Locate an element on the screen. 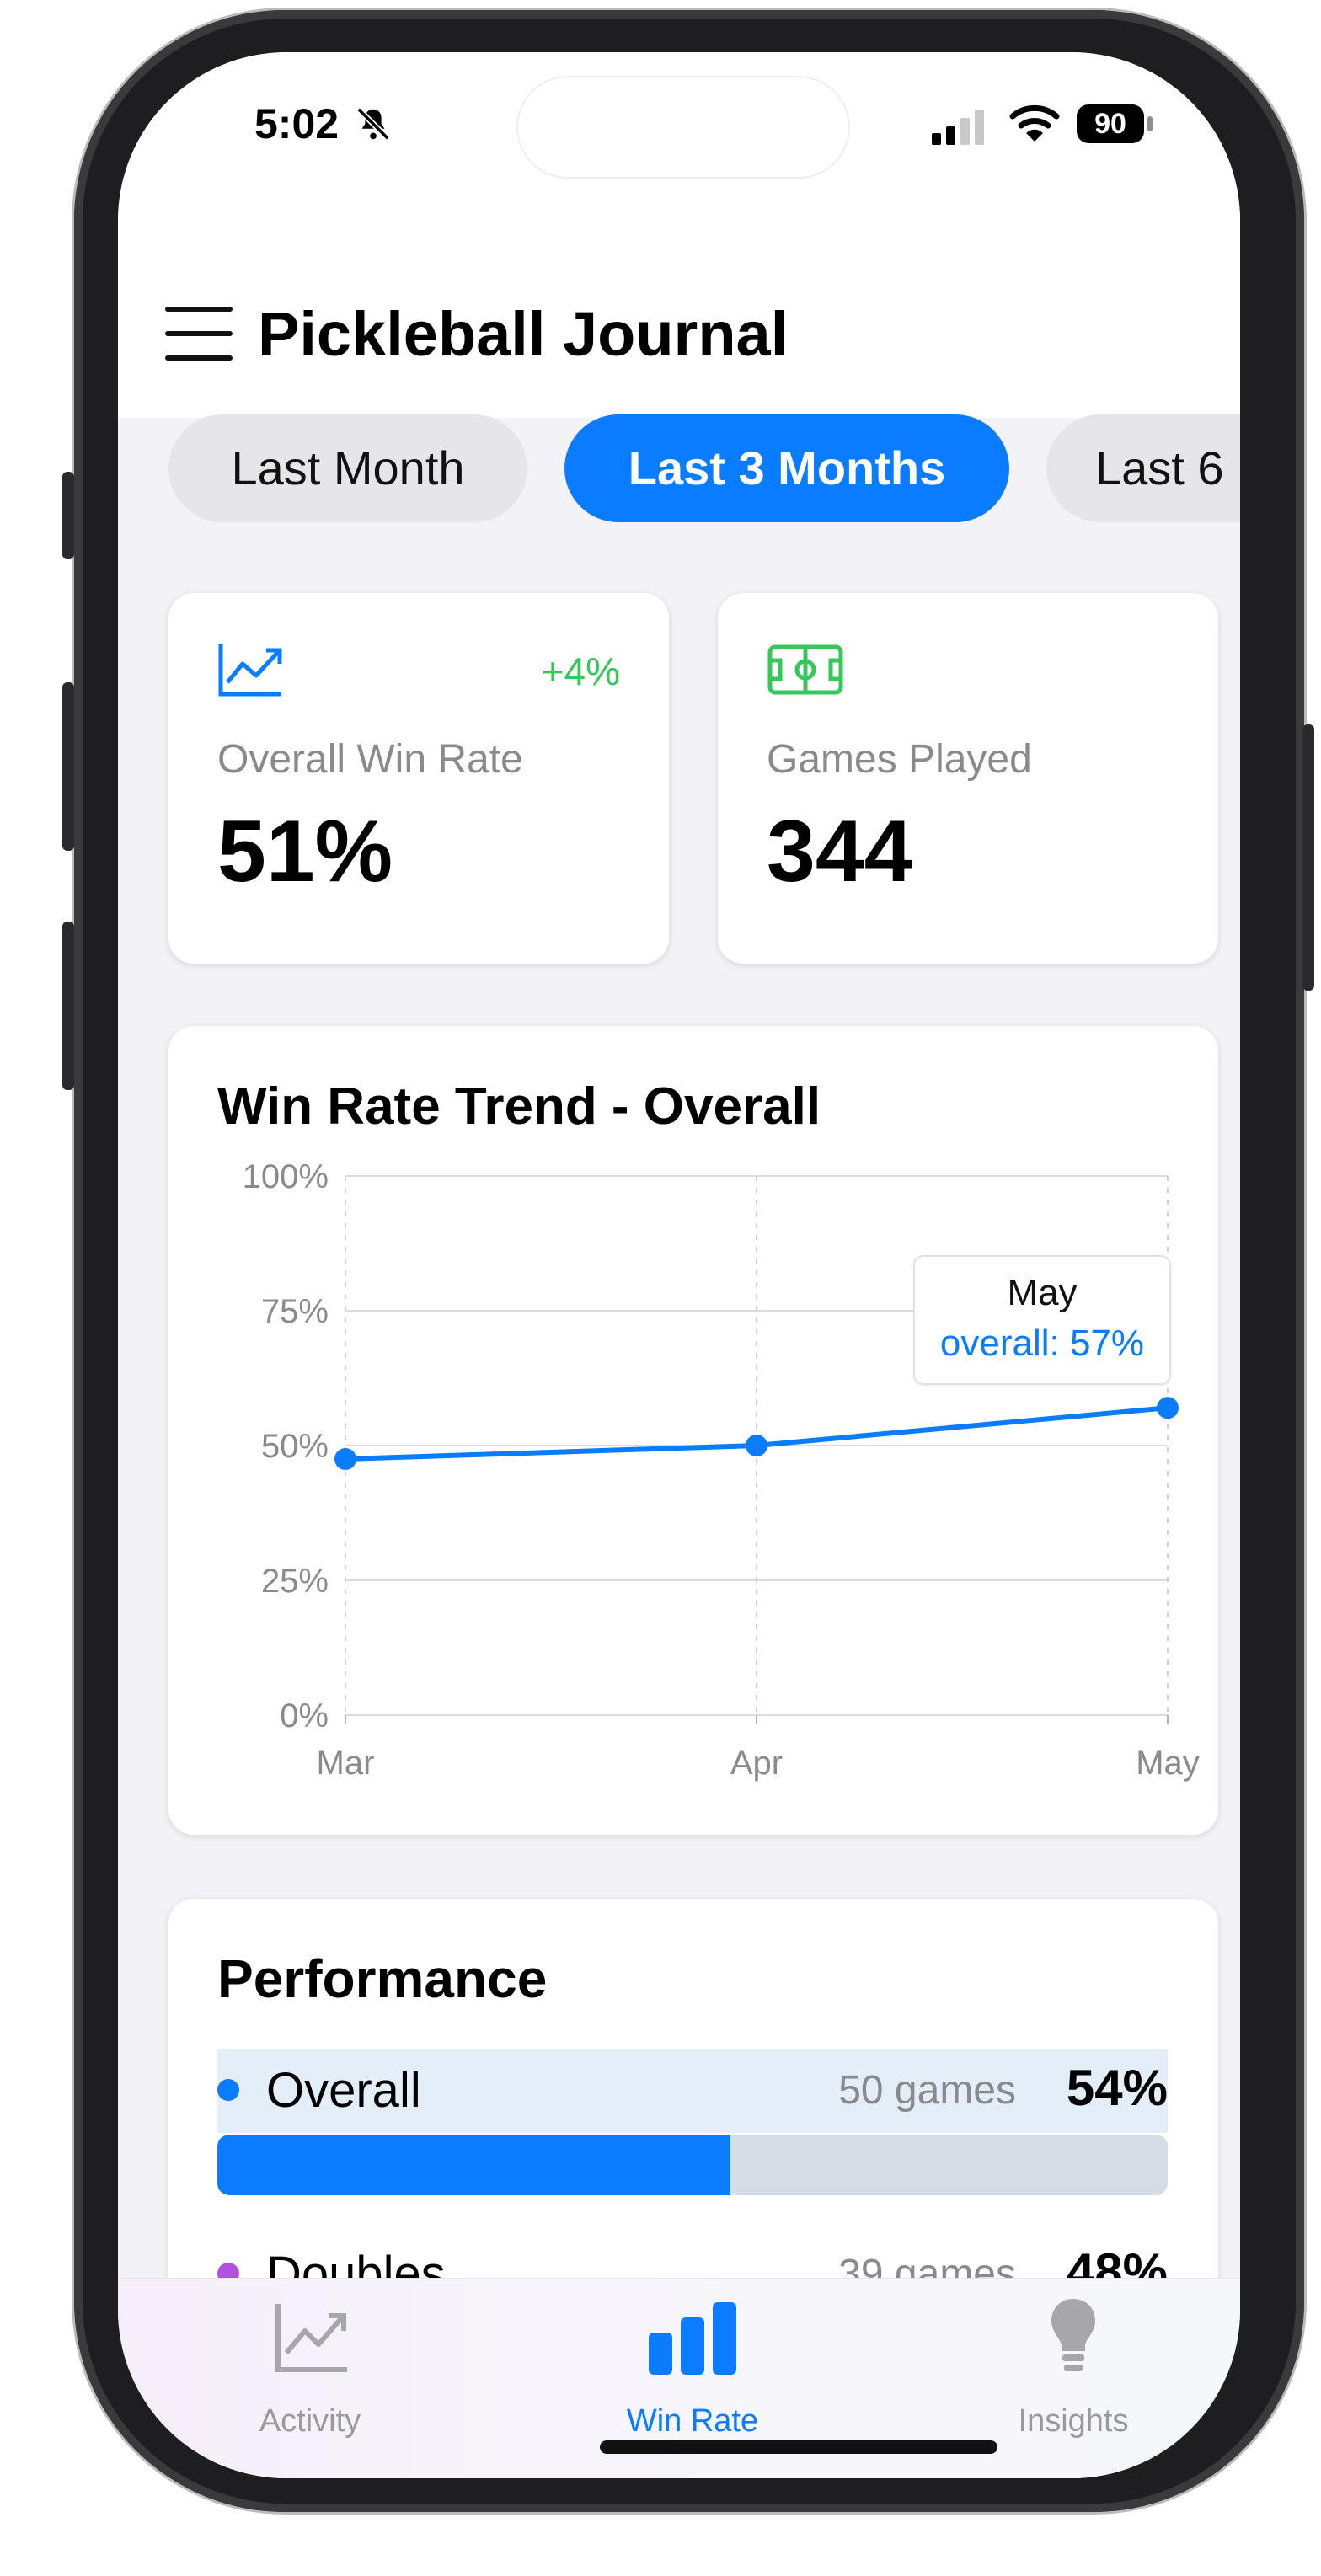 The image size is (1321, 2576). data-point-apr is located at coordinates (756, 1445).